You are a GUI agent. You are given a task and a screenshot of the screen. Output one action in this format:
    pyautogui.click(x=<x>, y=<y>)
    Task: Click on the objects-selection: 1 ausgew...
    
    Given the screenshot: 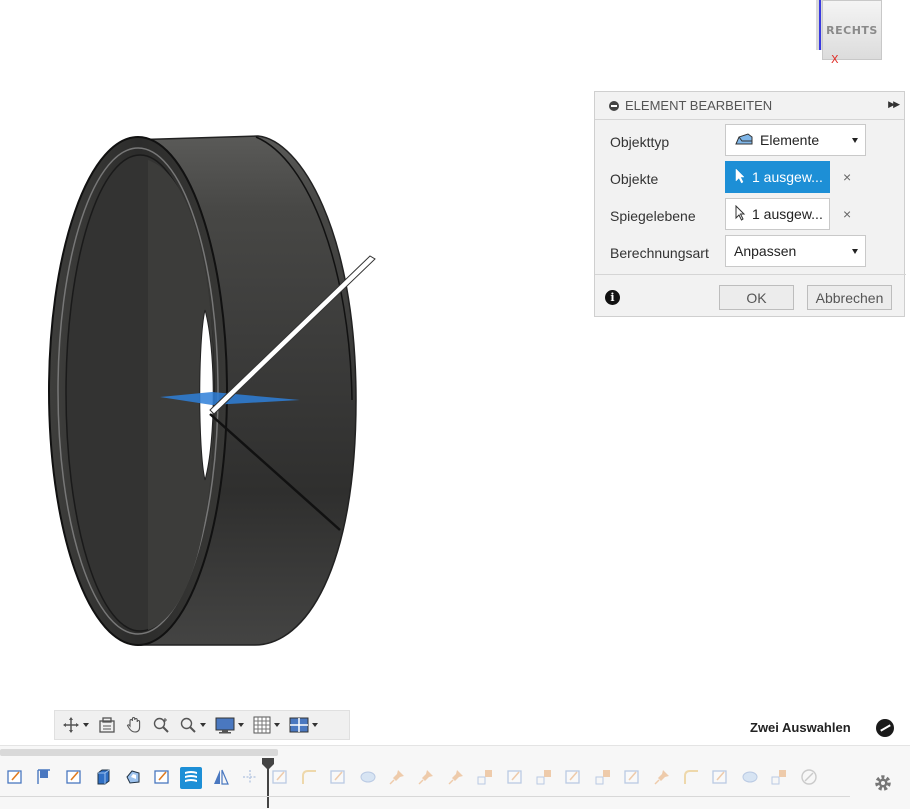 What is the action you would take?
    pyautogui.click(x=777, y=177)
    